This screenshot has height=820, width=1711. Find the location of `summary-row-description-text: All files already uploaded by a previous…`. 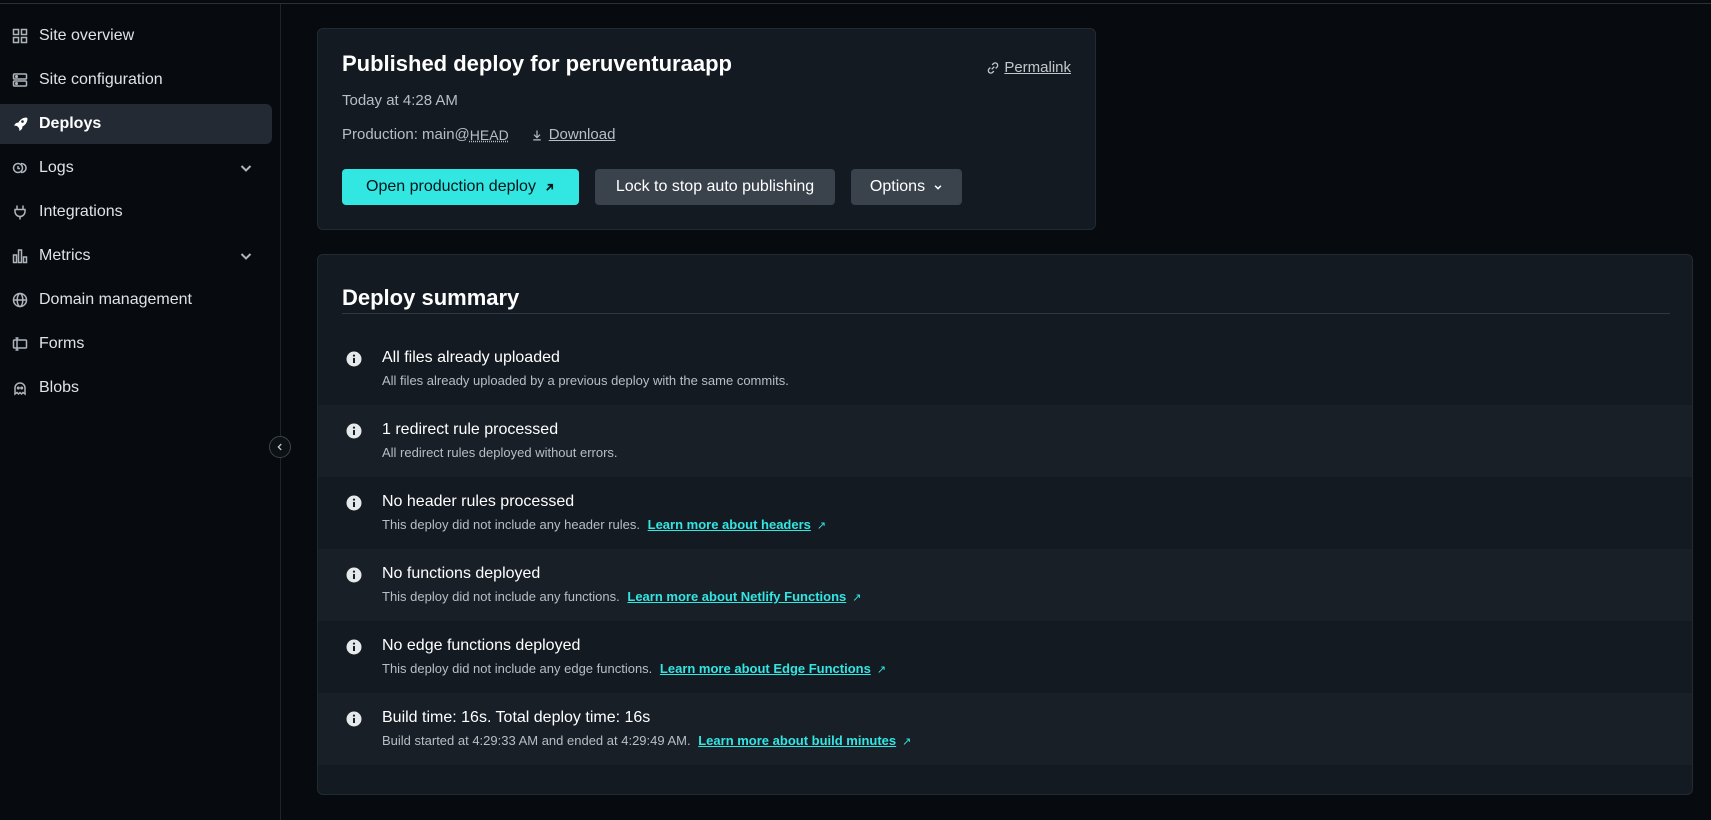

summary-row-description-text: All files already uploaded by a previous… is located at coordinates (585, 380).